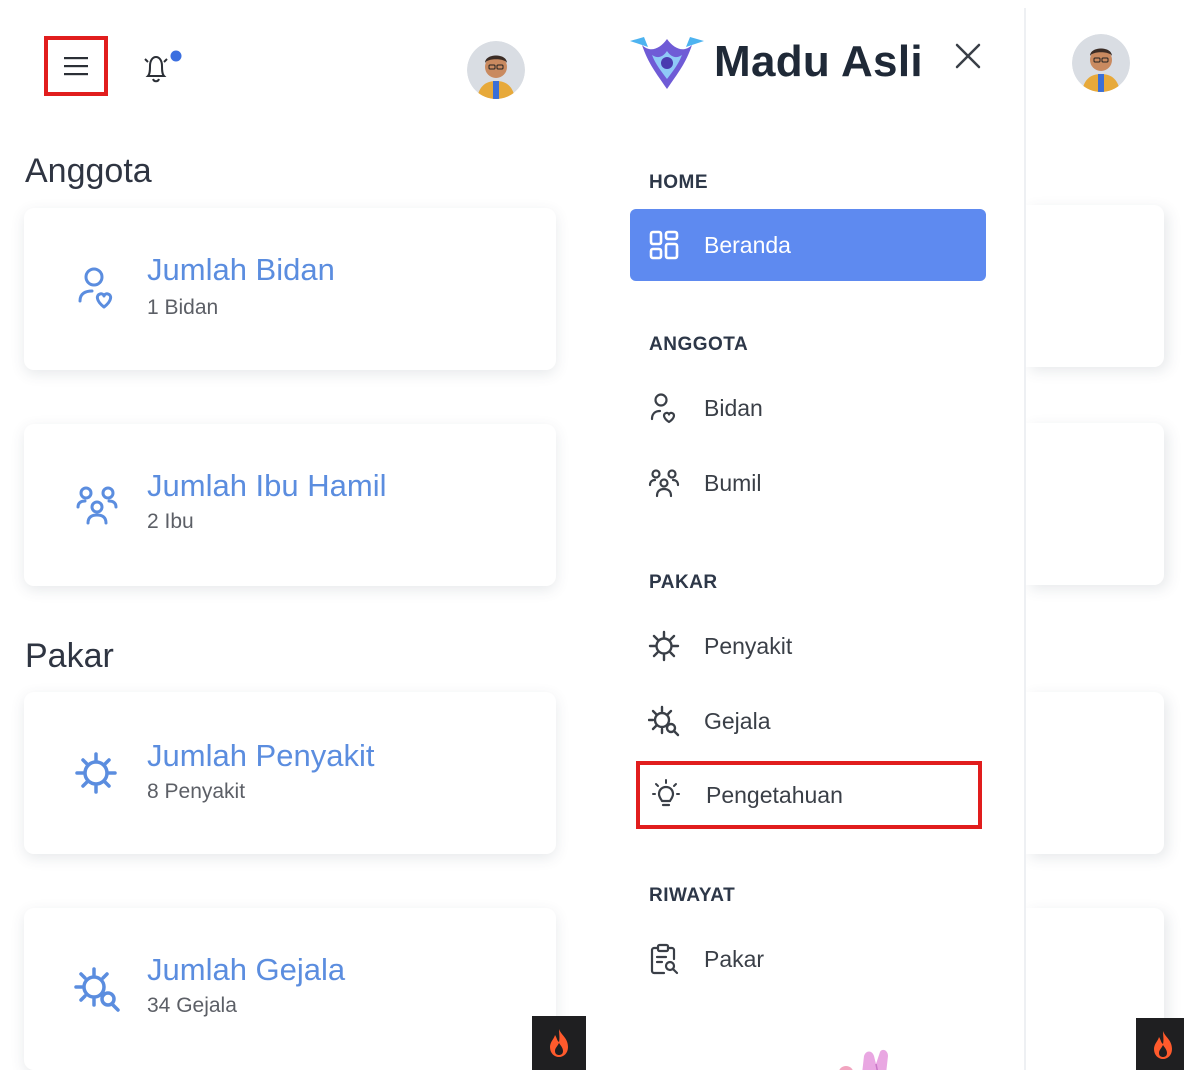 The width and height of the screenshot is (1184, 1070). What do you see at coordinates (774, 794) in the screenshot?
I see `sidebar-item-label: Pengetahuan` at bounding box center [774, 794].